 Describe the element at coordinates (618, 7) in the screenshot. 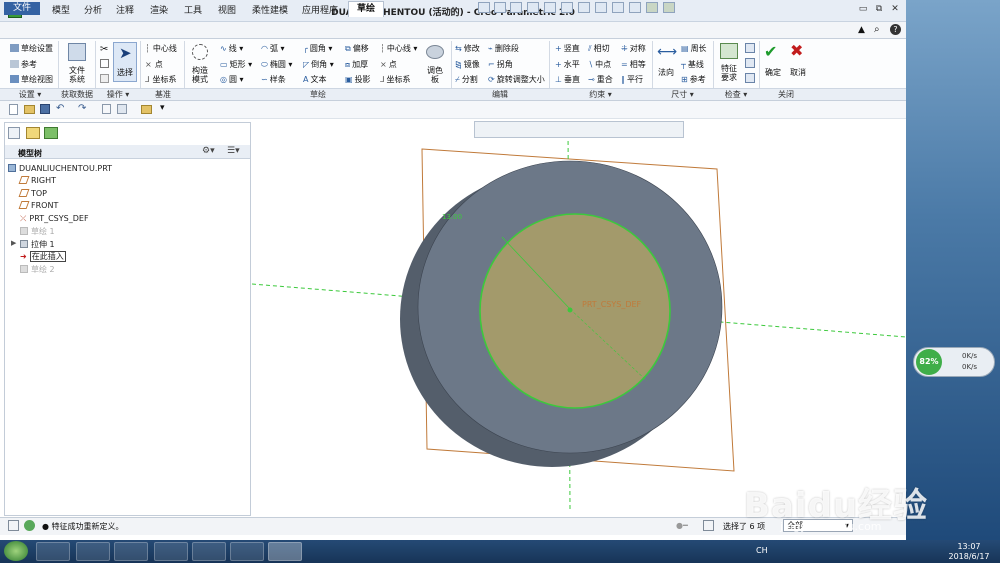

I see `datum-display-icon` at that location.